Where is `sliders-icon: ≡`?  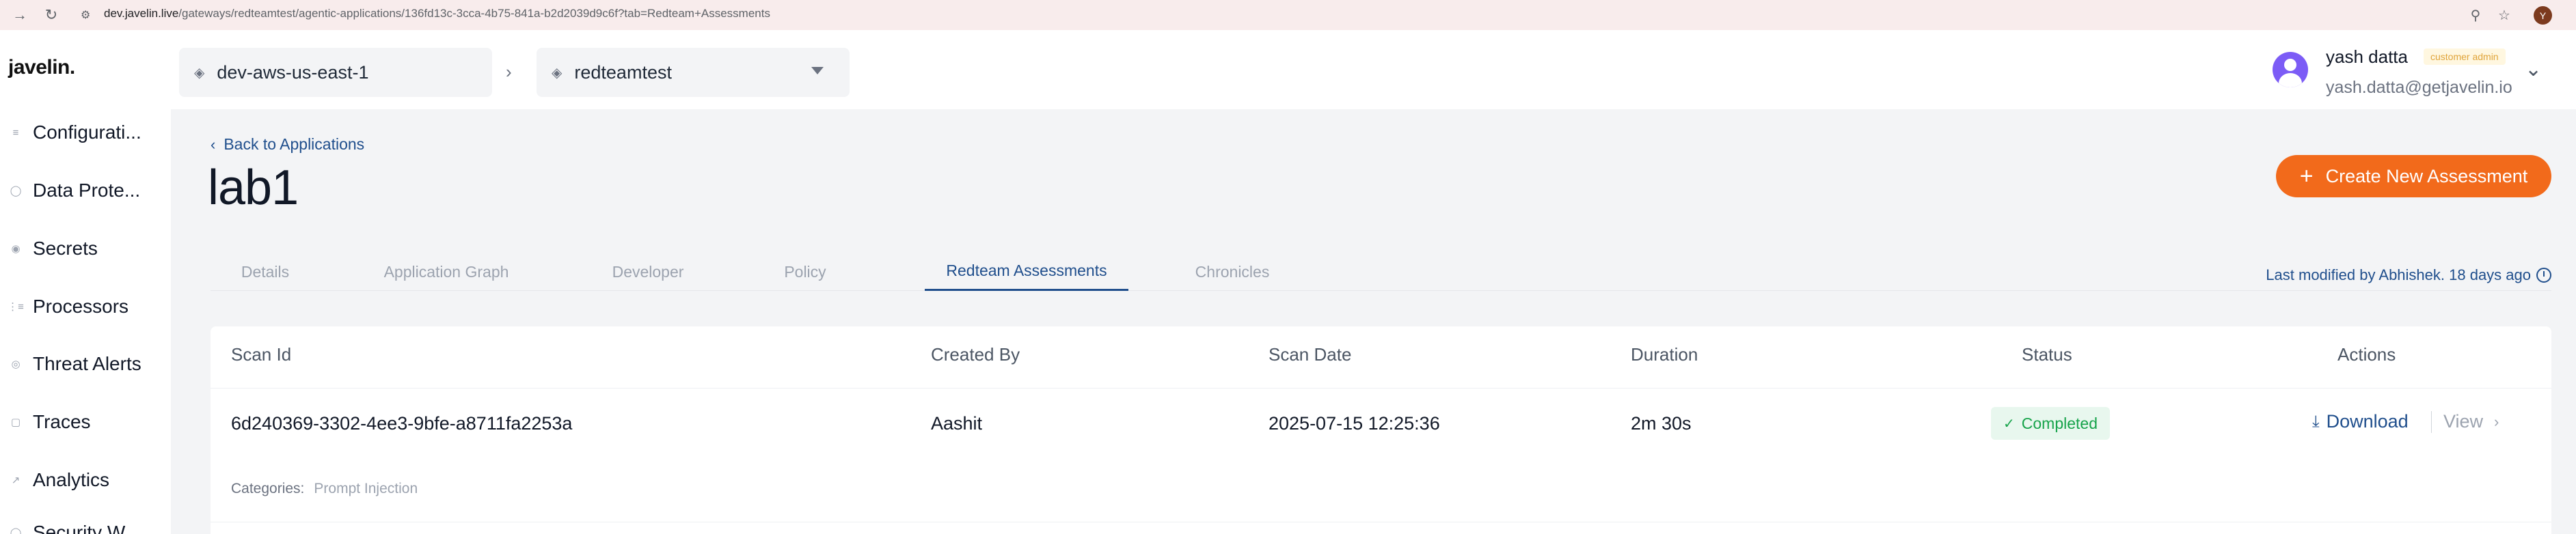 sliders-icon: ≡ is located at coordinates (16, 132).